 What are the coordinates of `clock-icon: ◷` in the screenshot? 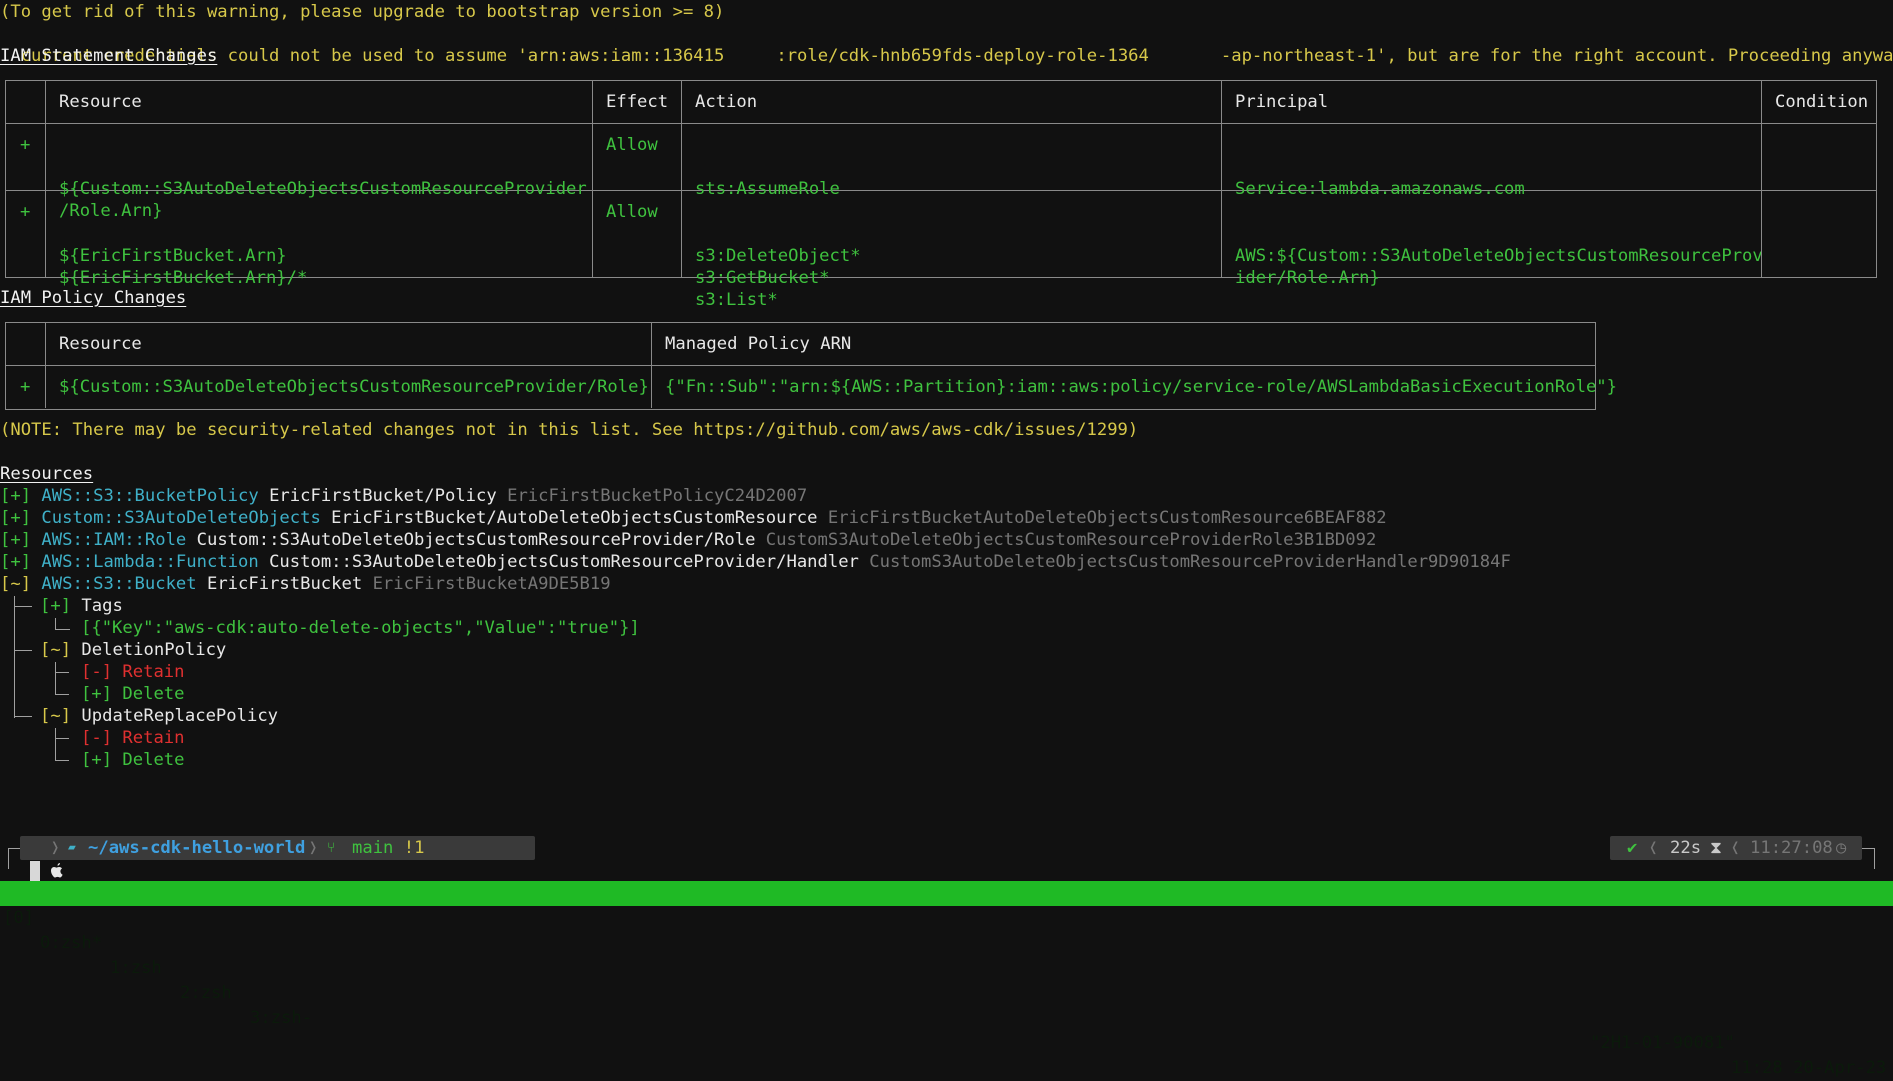 It's located at (1841, 848).